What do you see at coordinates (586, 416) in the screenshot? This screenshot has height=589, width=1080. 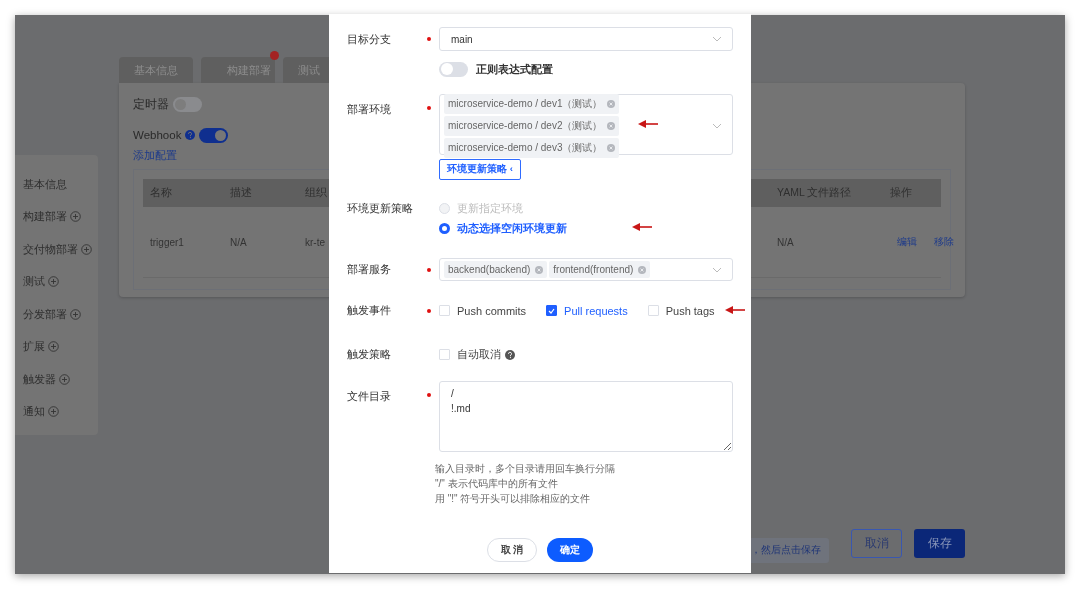 I see `directory-textarea: / !.md` at bounding box center [586, 416].